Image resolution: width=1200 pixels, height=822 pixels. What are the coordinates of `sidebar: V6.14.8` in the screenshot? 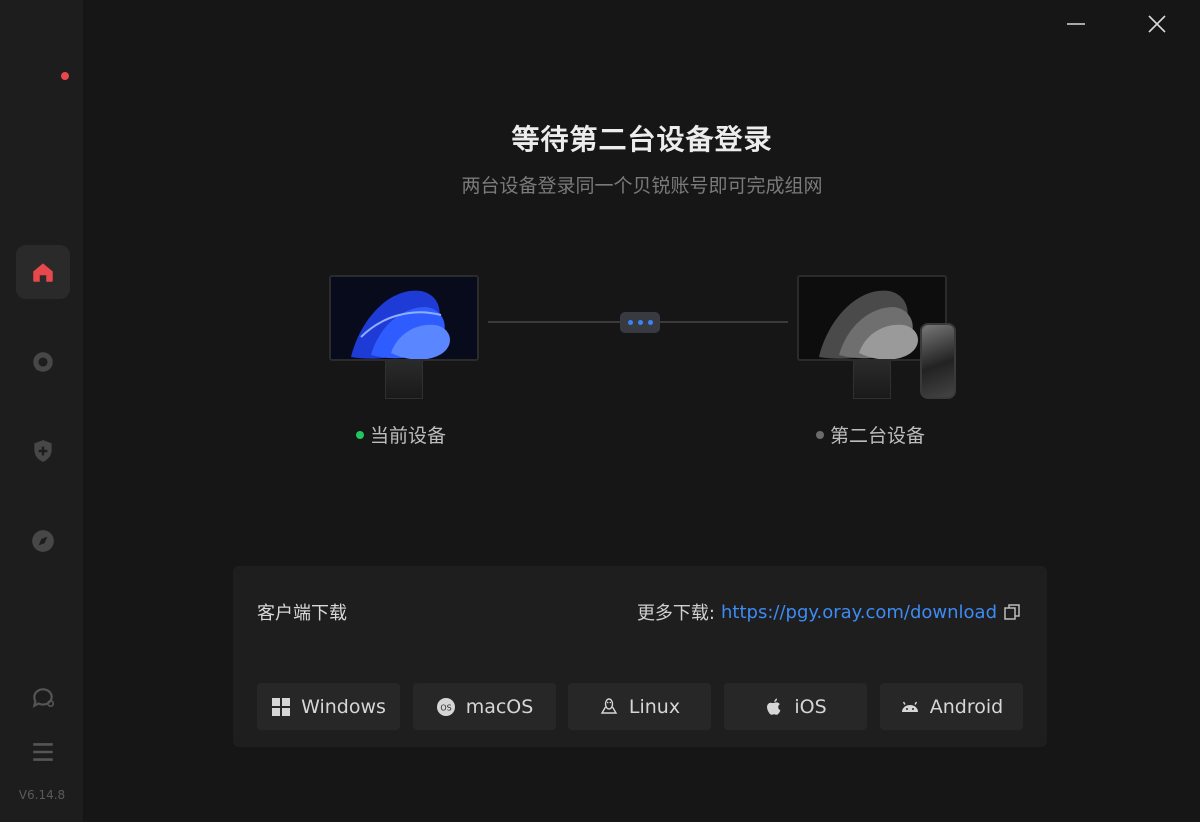 It's located at (42, 411).